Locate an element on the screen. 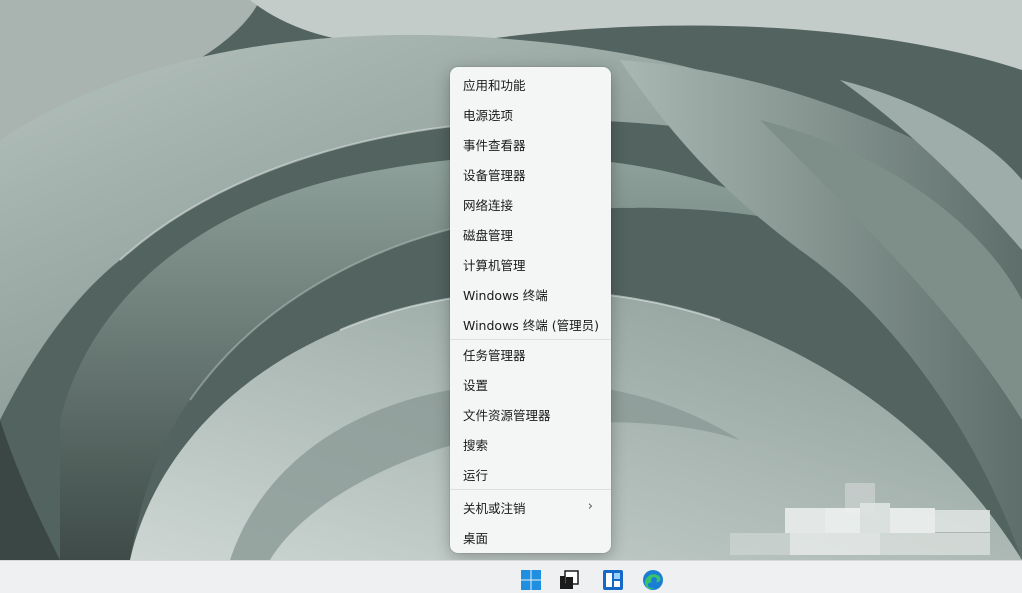 The width and height of the screenshot is (1022, 593). menu-item-label: Windows 终端 (管理员) is located at coordinates (531, 325).